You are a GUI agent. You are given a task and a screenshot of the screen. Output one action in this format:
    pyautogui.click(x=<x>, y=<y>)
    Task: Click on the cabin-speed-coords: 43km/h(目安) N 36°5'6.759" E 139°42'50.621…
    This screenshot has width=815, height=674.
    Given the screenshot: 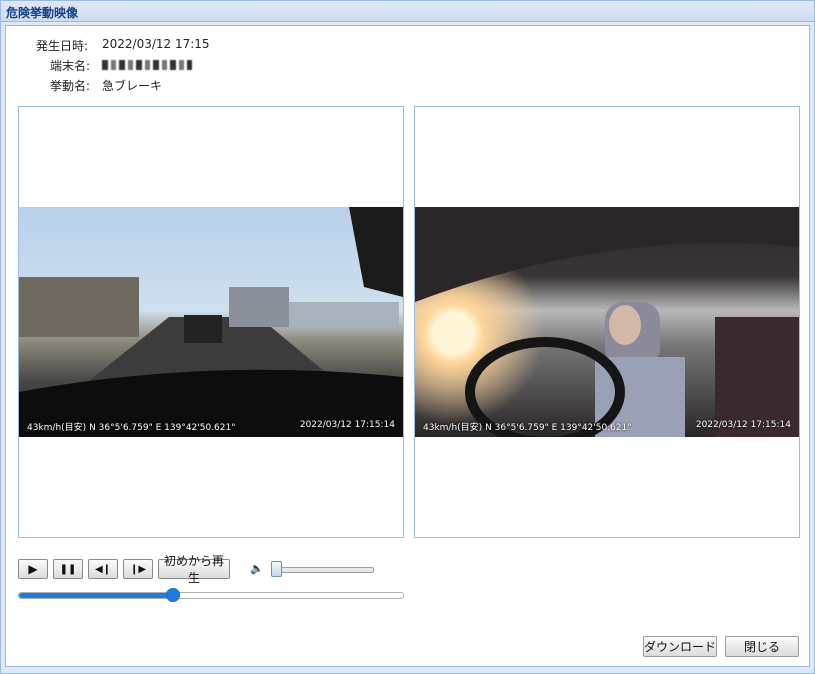 What is the action you would take?
    pyautogui.click(x=527, y=426)
    